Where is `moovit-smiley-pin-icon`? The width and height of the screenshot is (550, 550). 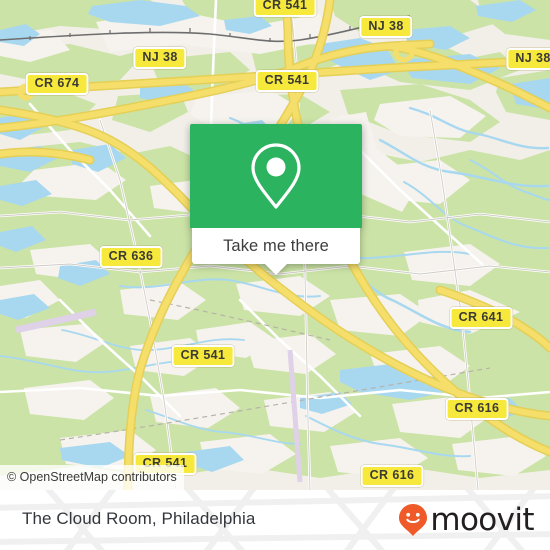
moovit-smiley-pin-icon is located at coordinates (413, 520).